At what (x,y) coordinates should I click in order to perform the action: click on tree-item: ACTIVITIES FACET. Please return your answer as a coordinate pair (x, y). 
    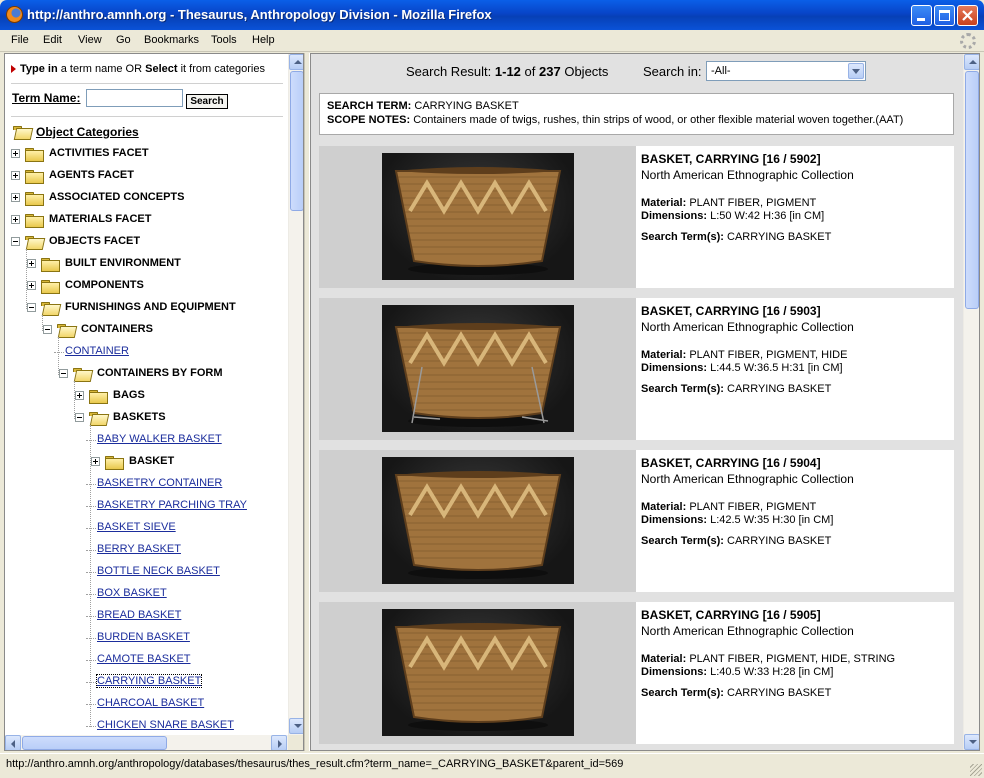
    Looking at the image, I should click on (145, 155).